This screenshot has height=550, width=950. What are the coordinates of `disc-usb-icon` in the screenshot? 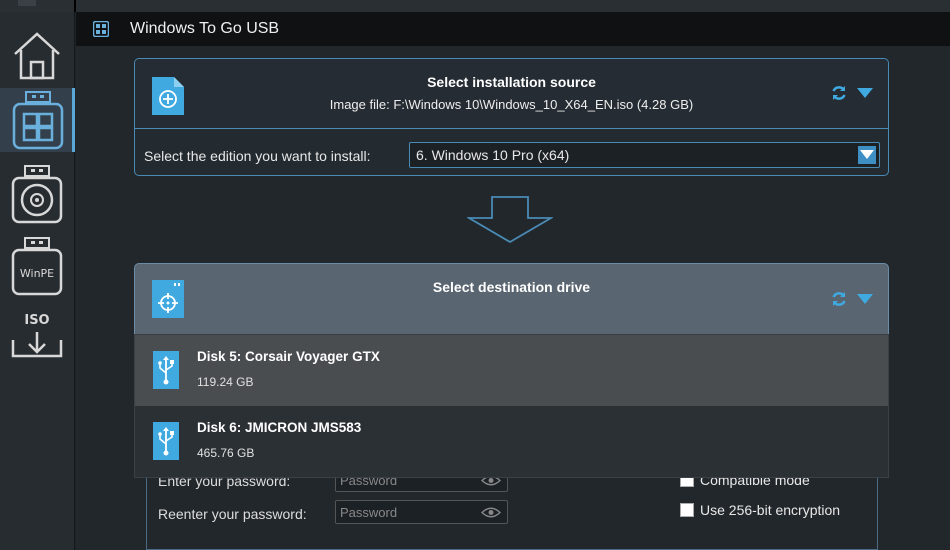 It's located at (37, 194).